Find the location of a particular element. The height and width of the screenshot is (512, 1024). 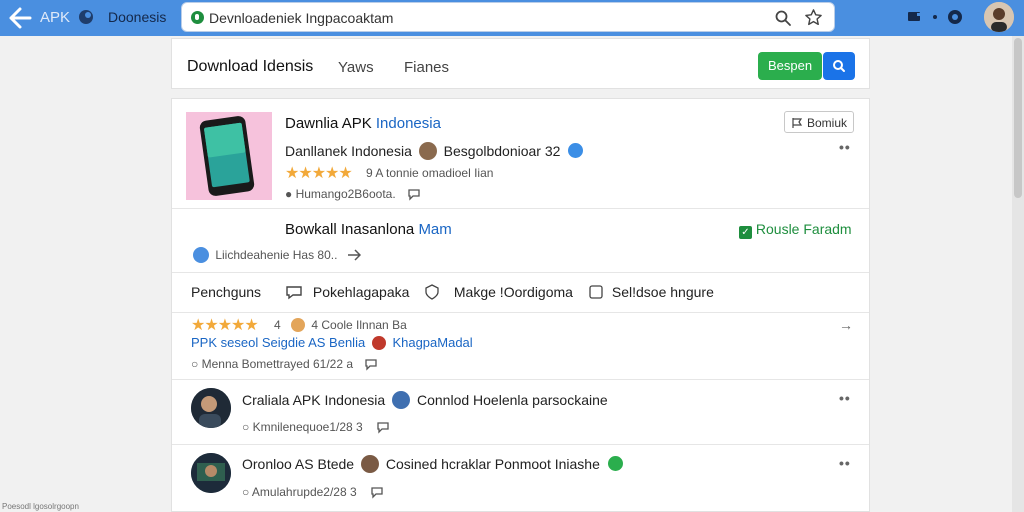

menu-dots-icon is located at coordinates (935, 17).